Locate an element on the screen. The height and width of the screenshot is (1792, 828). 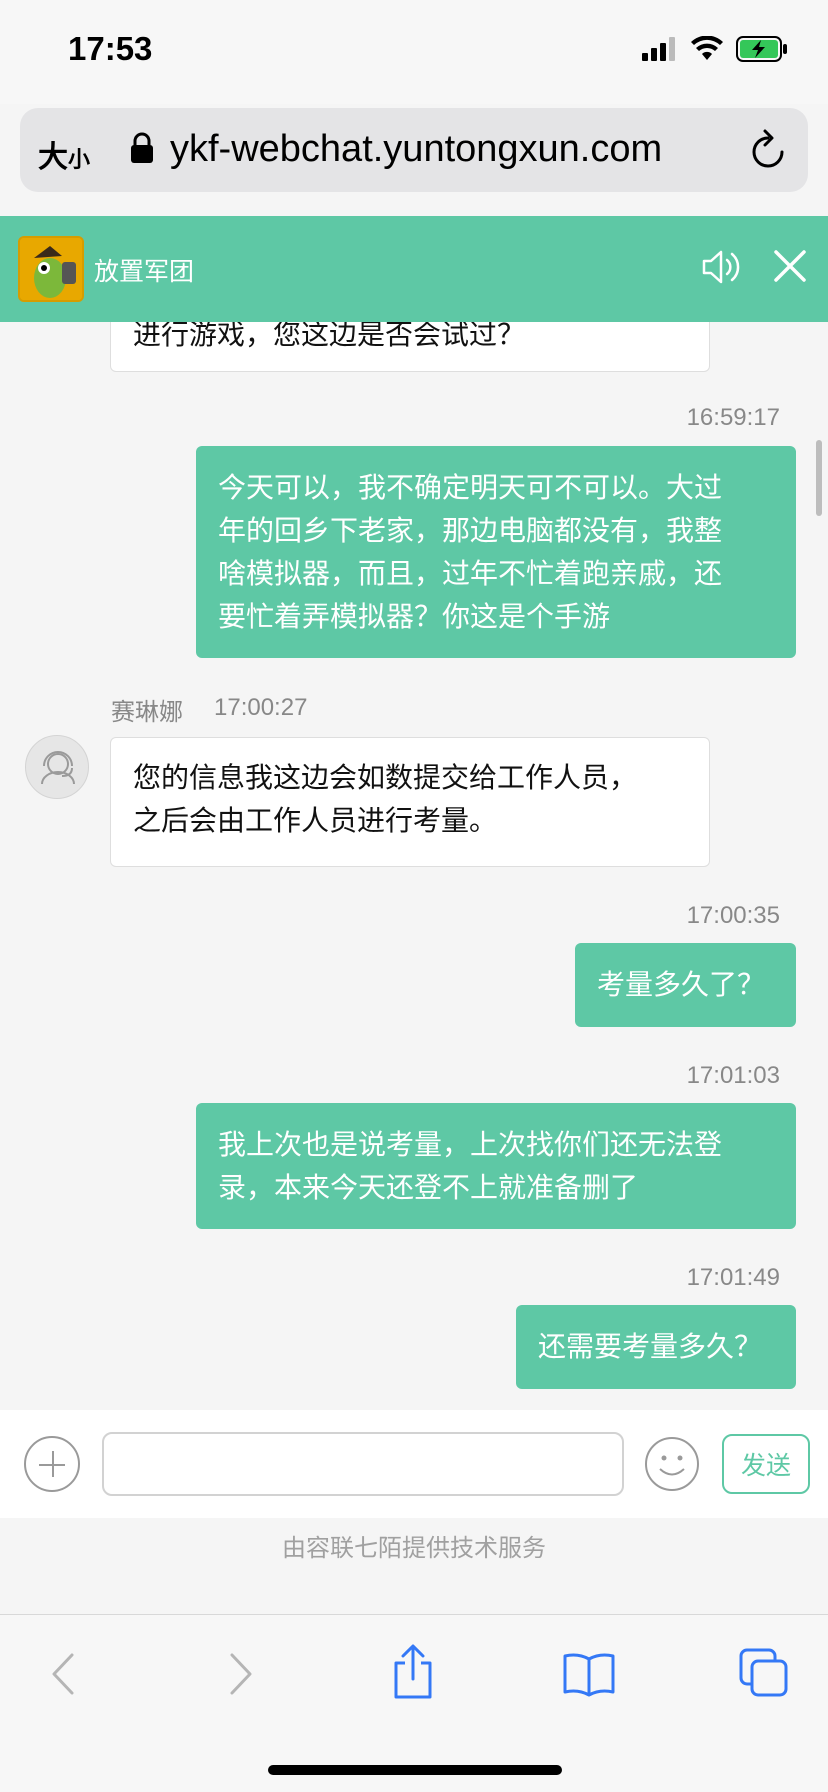
message-text: 考量多久了？ is located at coordinates (681, 984).